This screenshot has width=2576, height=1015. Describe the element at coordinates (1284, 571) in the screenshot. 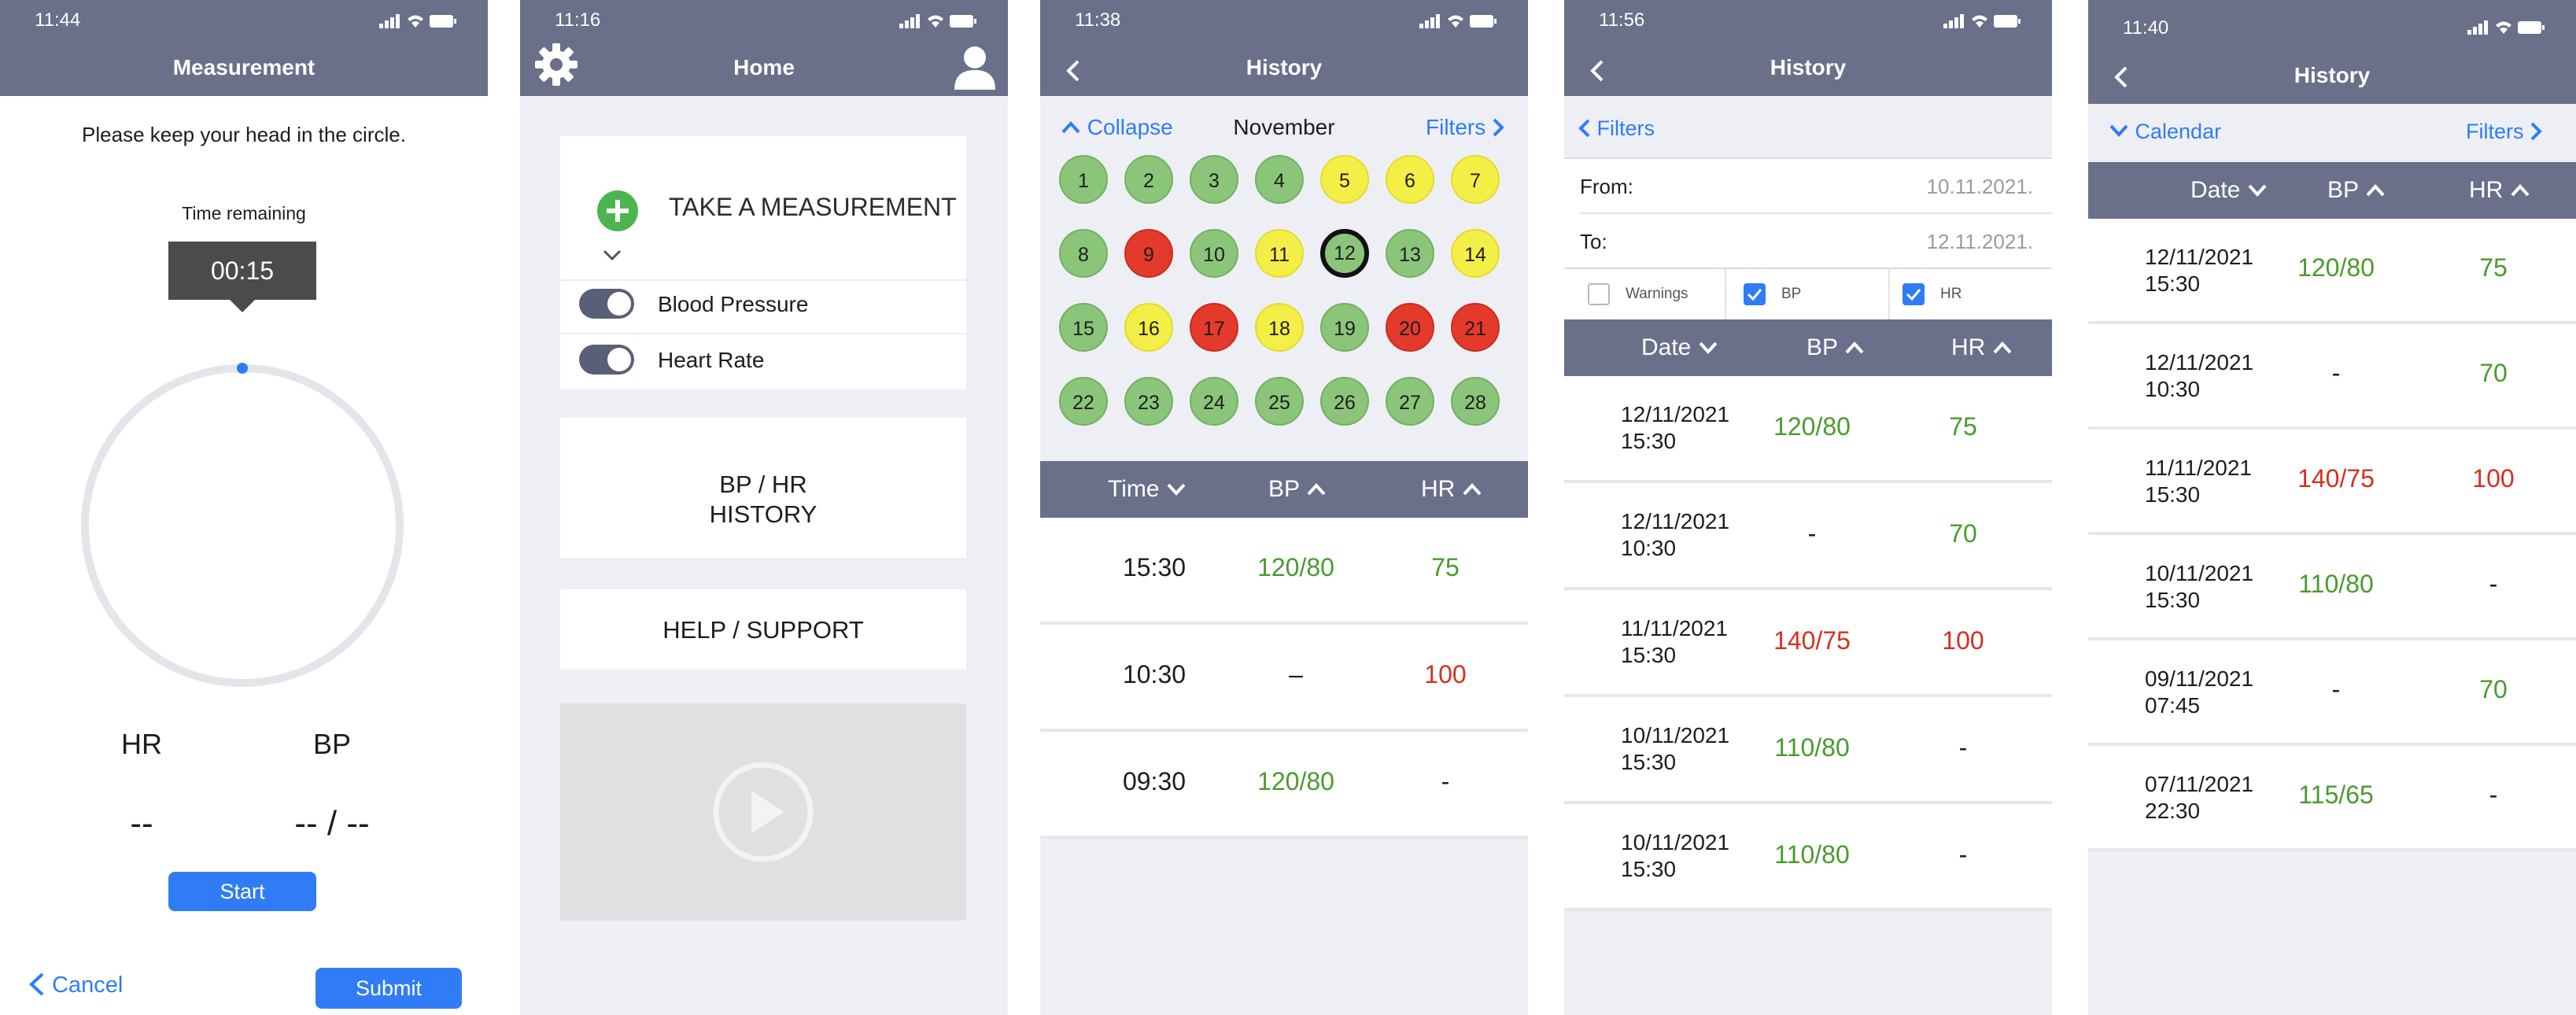

I see `table-row: 15:30 120/80 75` at that location.